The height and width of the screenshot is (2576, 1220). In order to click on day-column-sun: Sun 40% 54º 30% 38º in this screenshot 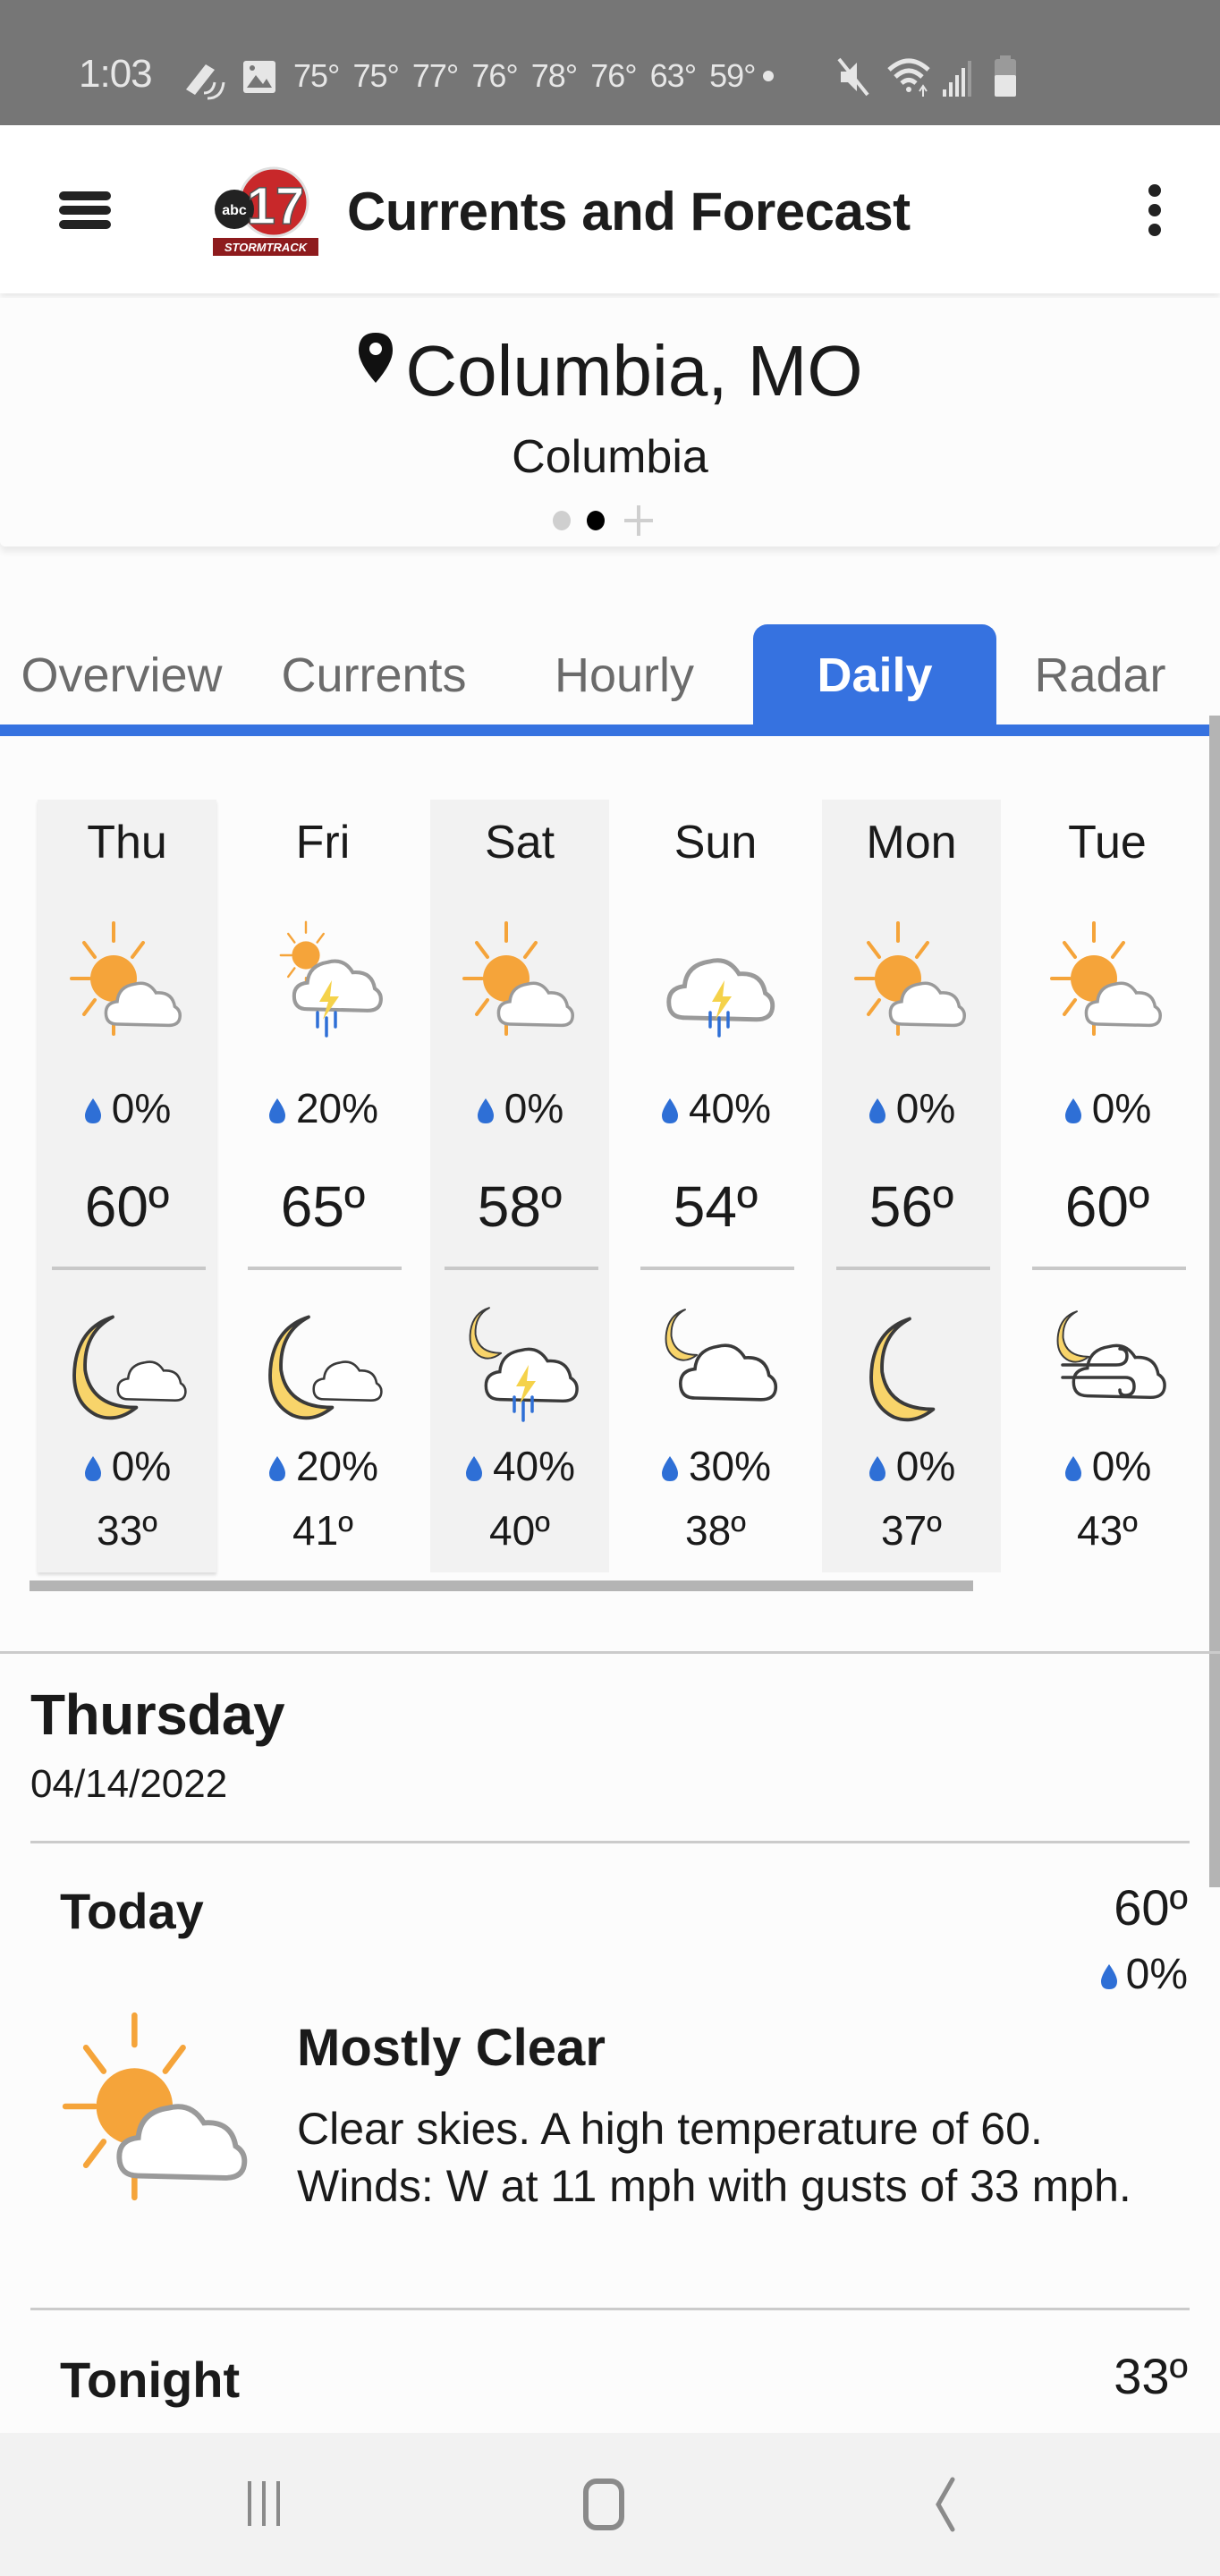, I will do `click(715, 1186)`.